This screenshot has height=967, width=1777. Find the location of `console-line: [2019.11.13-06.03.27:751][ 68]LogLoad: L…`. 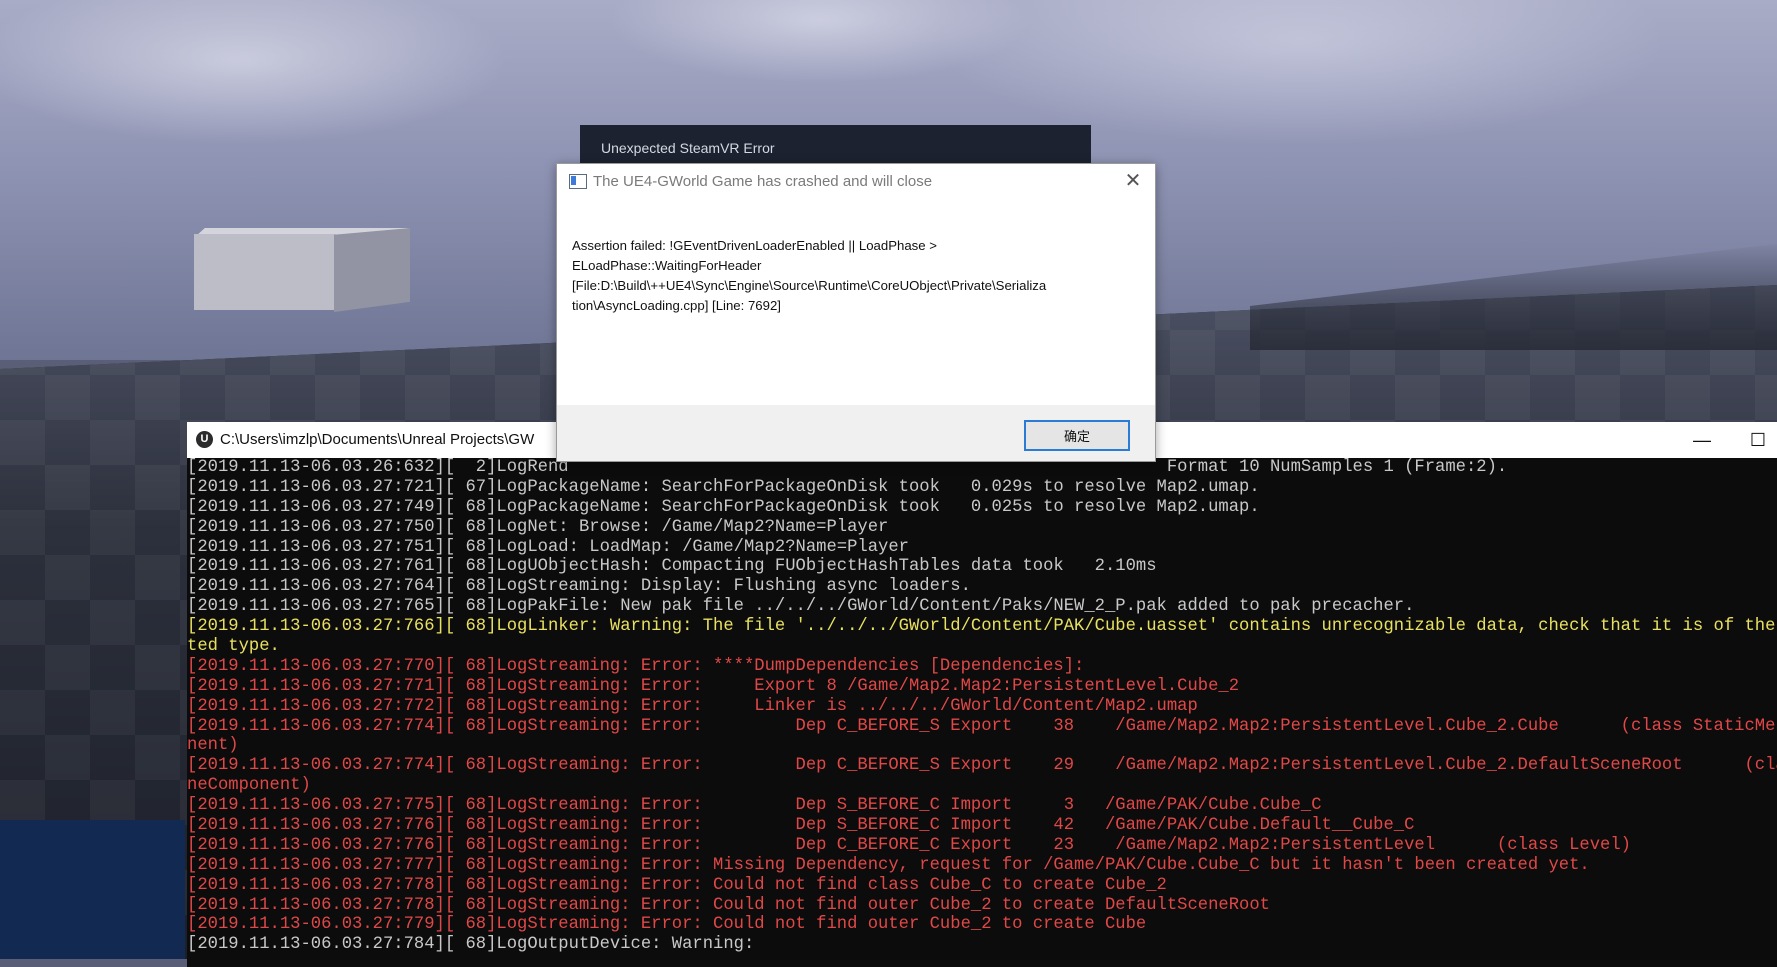

console-line: [2019.11.13-06.03.27:751][ 68]LogLoad: L… is located at coordinates (548, 547).